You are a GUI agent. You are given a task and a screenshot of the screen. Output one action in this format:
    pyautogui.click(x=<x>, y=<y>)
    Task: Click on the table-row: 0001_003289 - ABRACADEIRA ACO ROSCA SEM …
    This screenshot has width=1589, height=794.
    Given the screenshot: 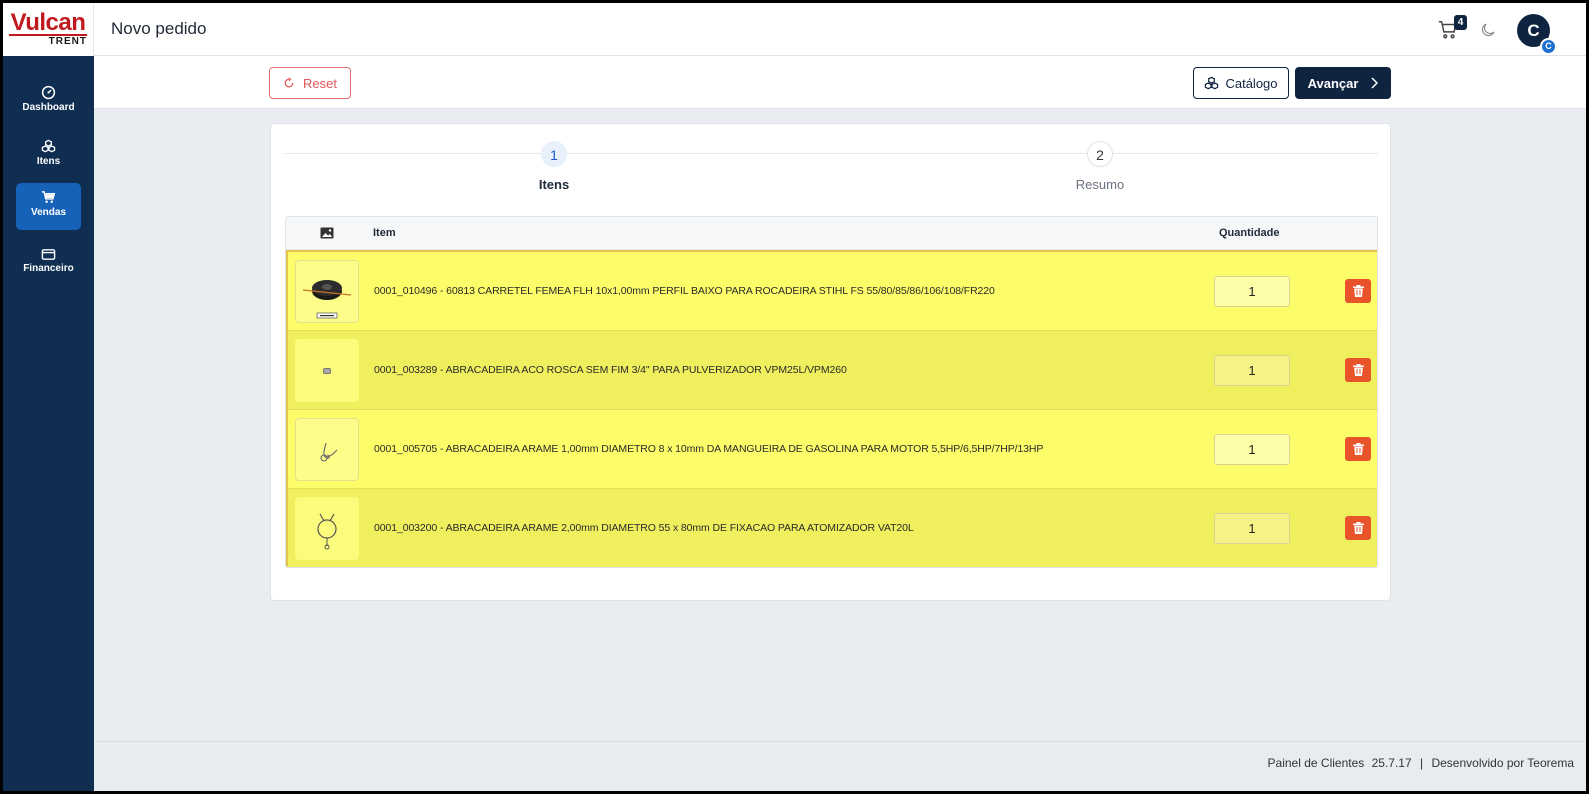 What is the action you would take?
    pyautogui.click(x=832, y=370)
    